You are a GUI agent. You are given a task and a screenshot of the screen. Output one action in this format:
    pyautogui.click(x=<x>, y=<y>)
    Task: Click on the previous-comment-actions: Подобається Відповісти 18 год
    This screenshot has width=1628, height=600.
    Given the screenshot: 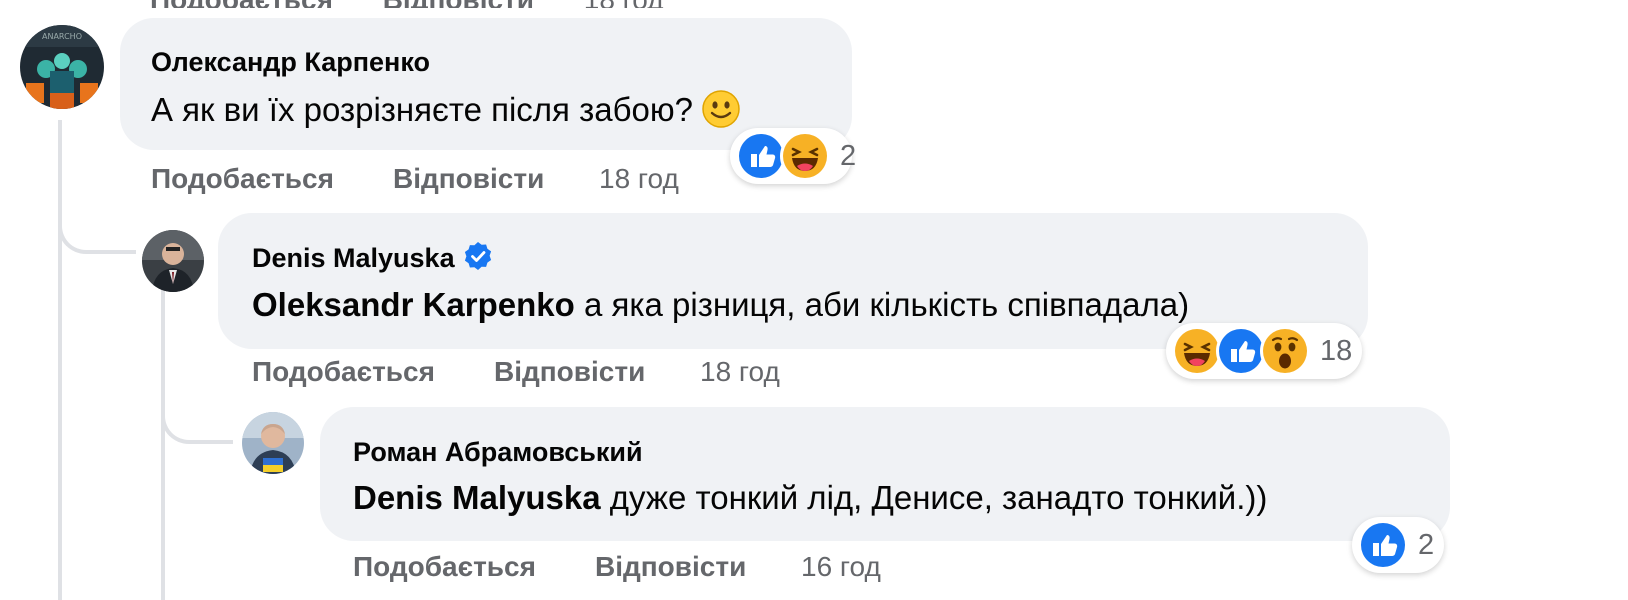 What is the action you would take?
    pyautogui.click(x=428, y=4)
    